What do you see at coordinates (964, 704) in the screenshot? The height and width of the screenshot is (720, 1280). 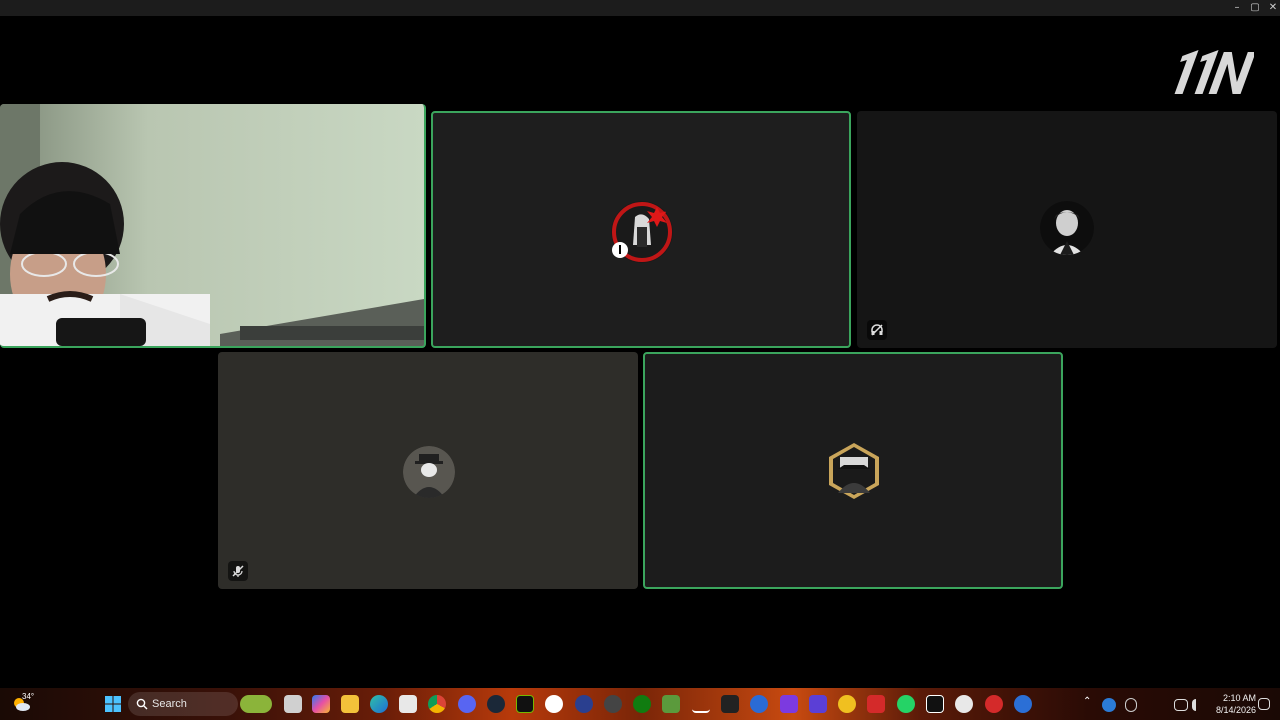 I see `settings-icon` at bounding box center [964, 704].